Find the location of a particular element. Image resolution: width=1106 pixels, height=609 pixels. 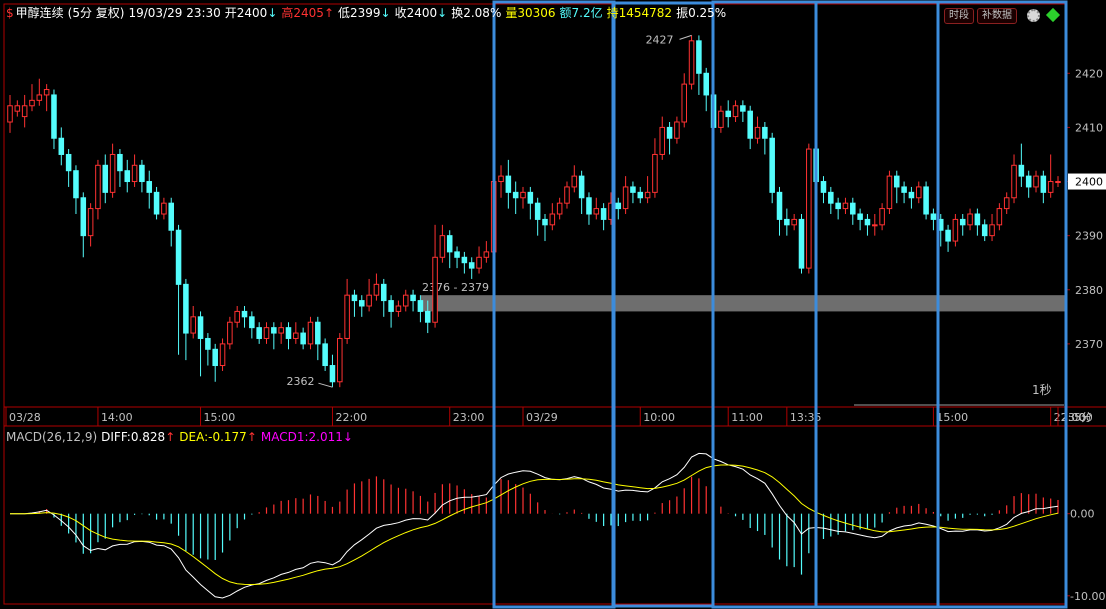

close-value: 收2400↓ is located at coordinates (421, 13).